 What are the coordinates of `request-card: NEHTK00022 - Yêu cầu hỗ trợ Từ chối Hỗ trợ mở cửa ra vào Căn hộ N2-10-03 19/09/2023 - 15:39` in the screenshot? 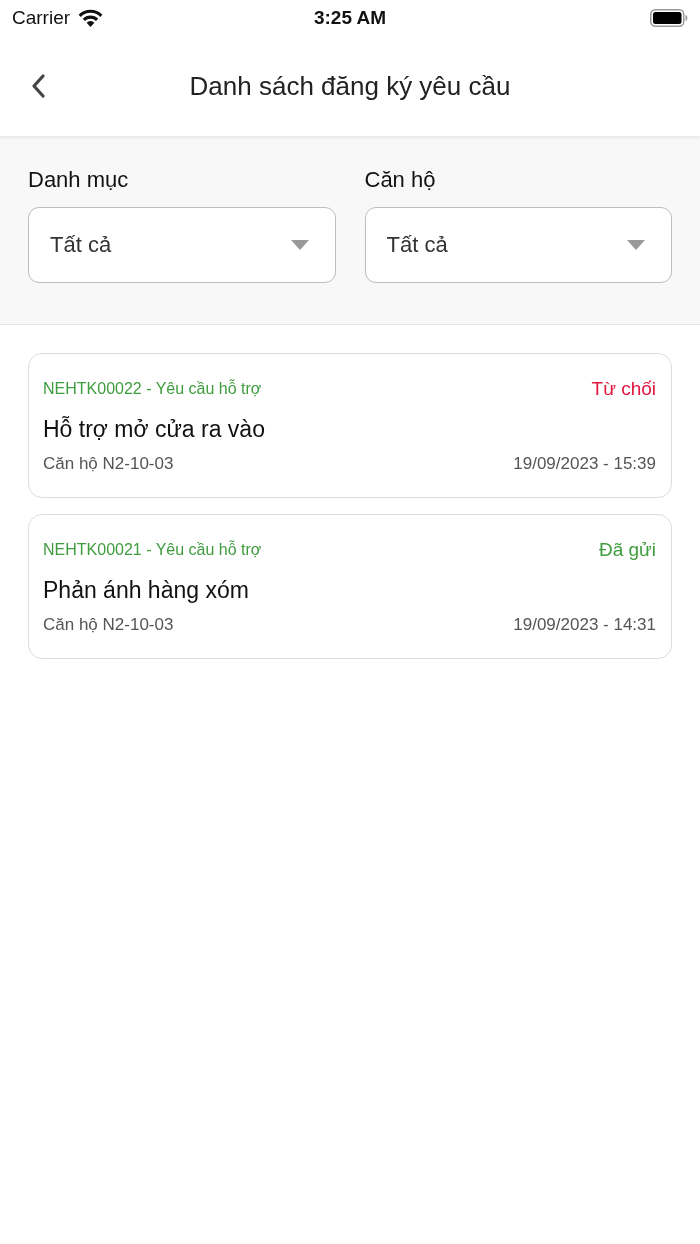 It's located at (350, 425).